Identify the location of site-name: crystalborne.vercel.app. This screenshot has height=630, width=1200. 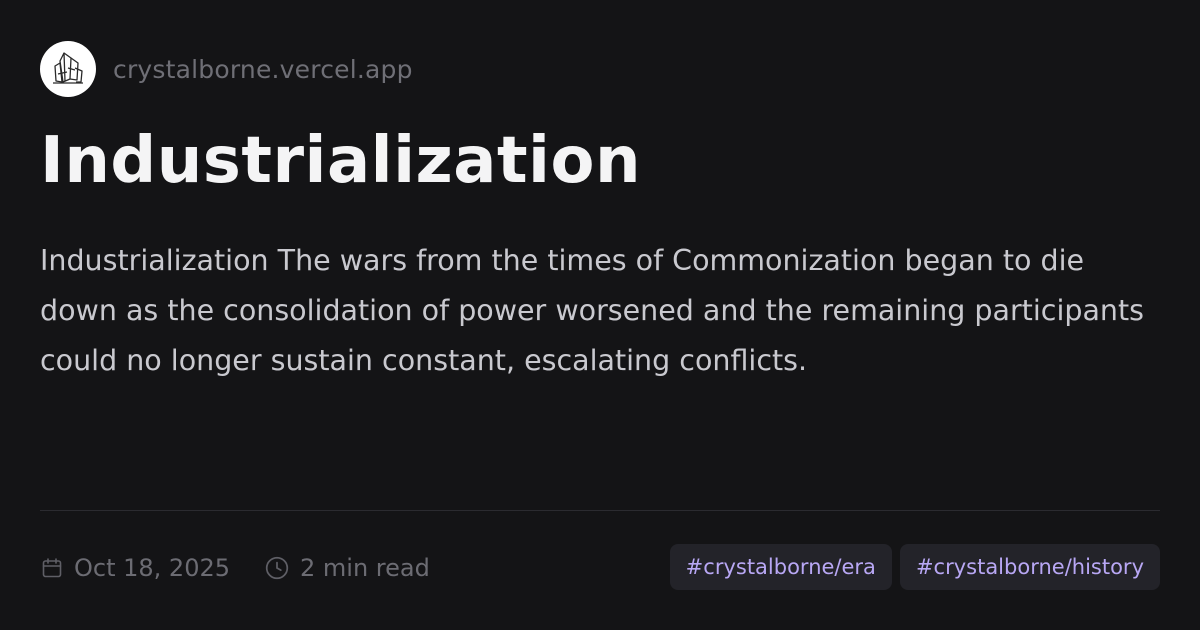
(263, 69).